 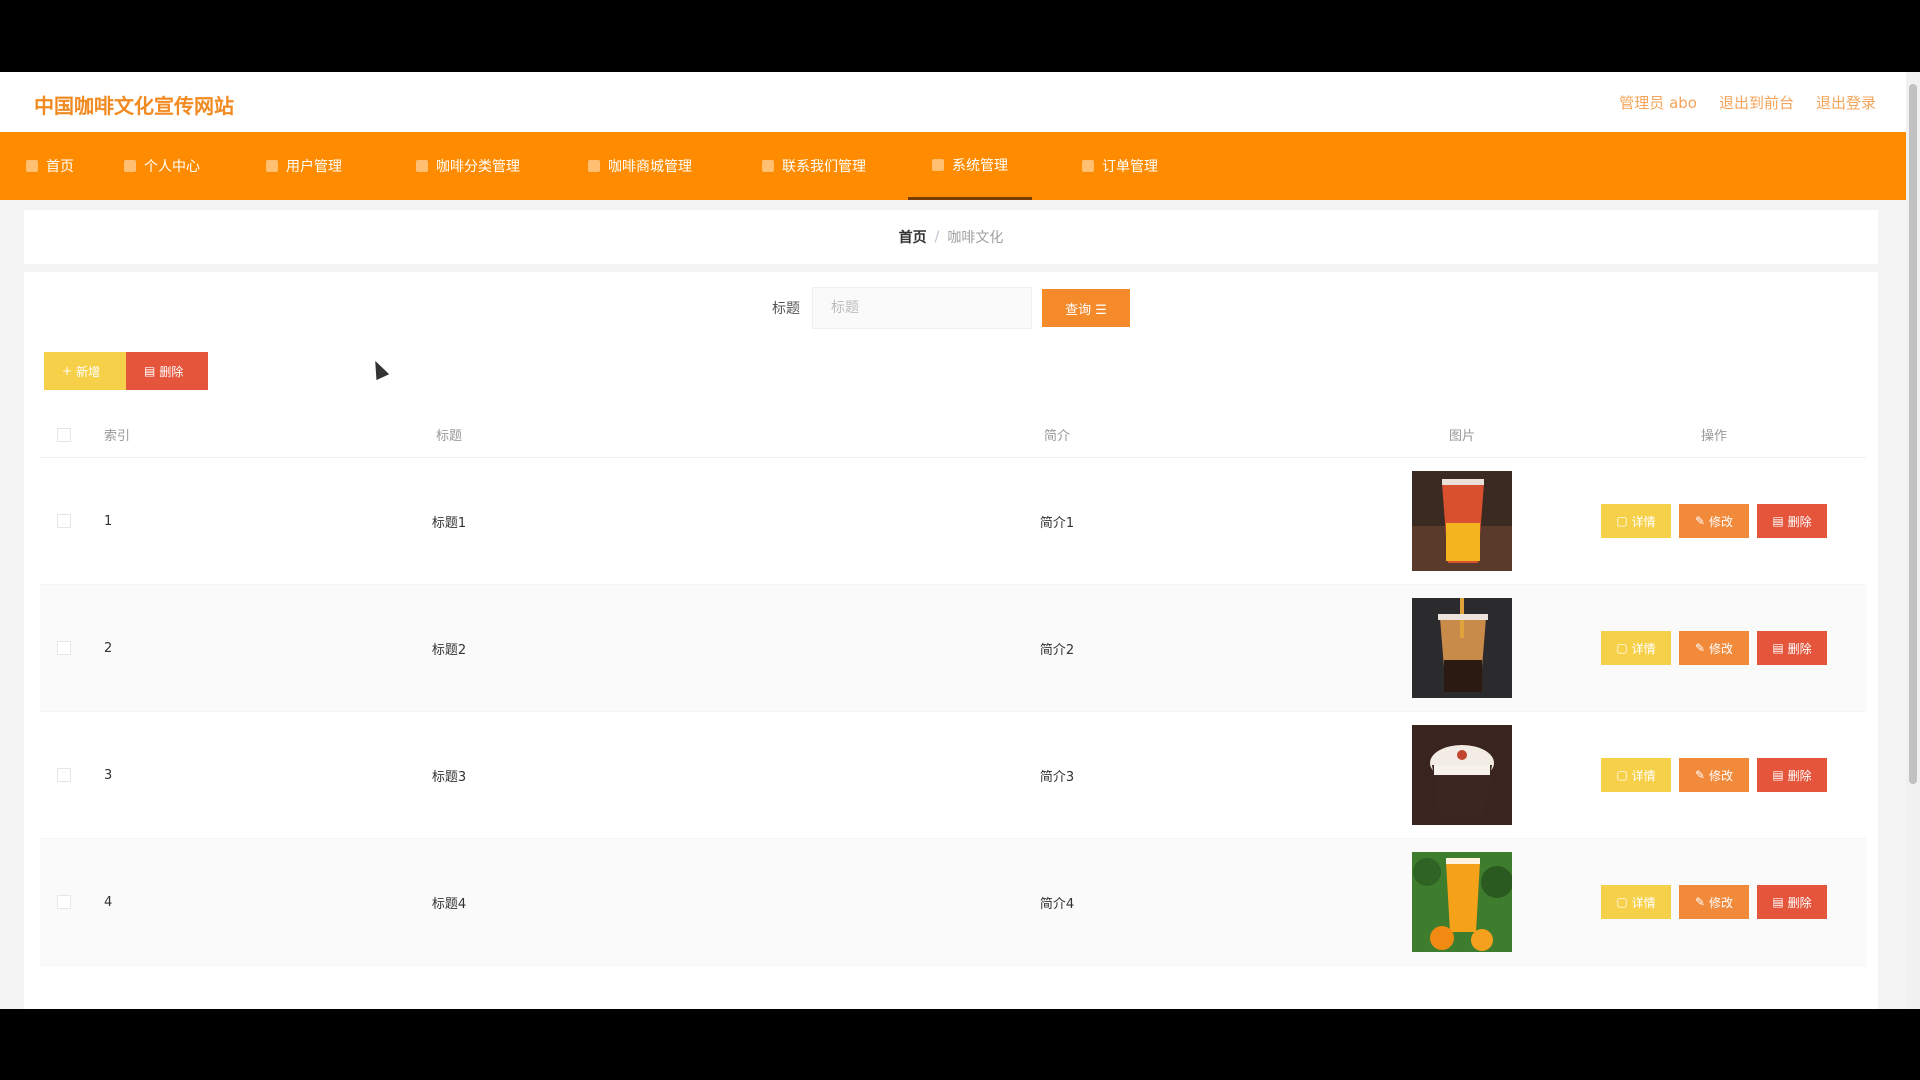 I want to click on row-title: 标题2, so click(x=449, y=650).